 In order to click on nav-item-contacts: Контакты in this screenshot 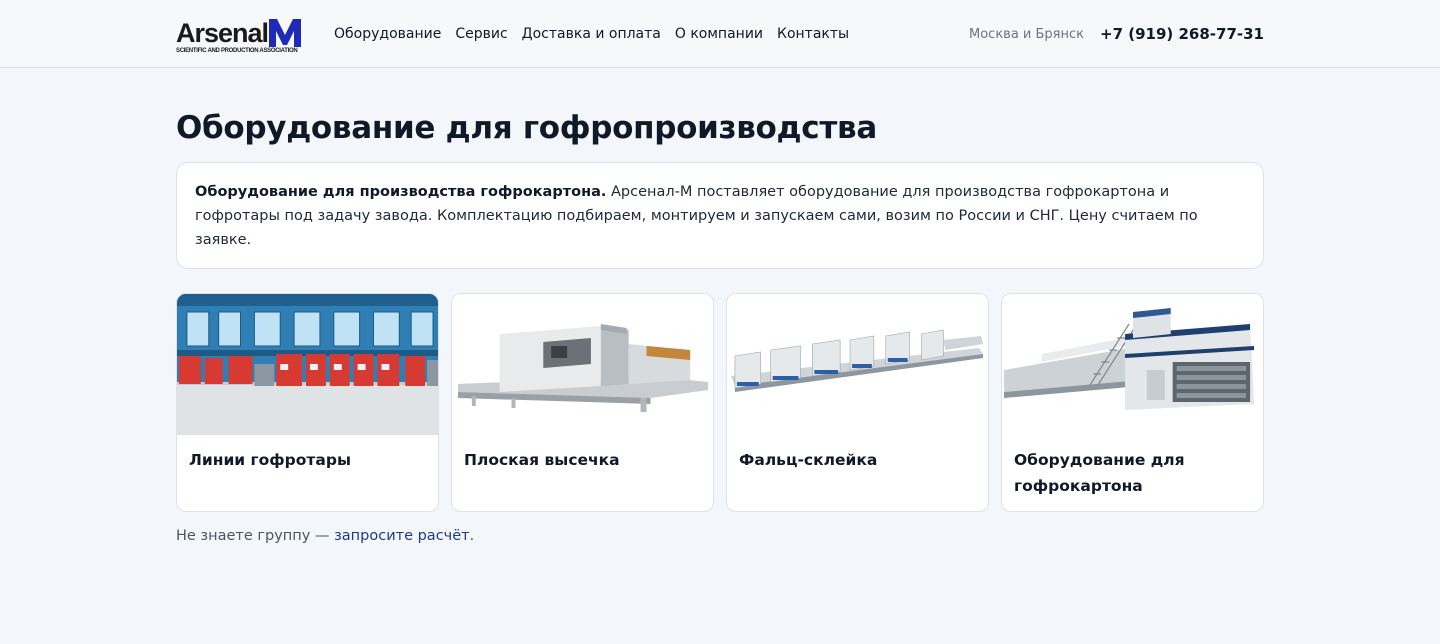, I will do `click(813, 34)`.